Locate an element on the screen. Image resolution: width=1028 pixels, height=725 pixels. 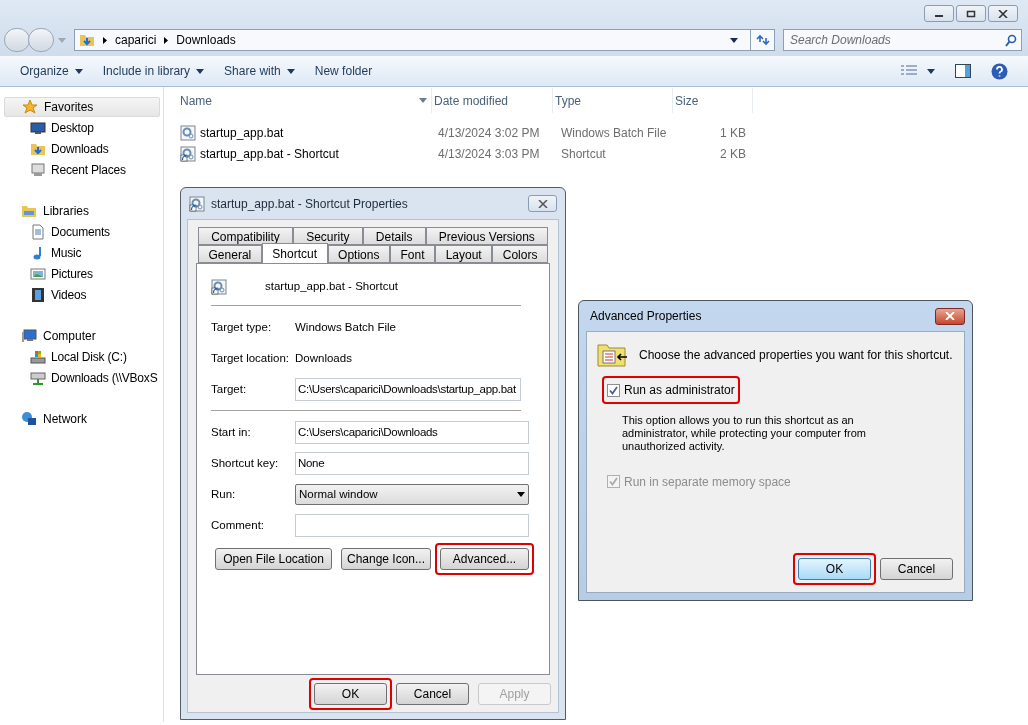
field-label: Target location: is located at coordinates (250, 358).